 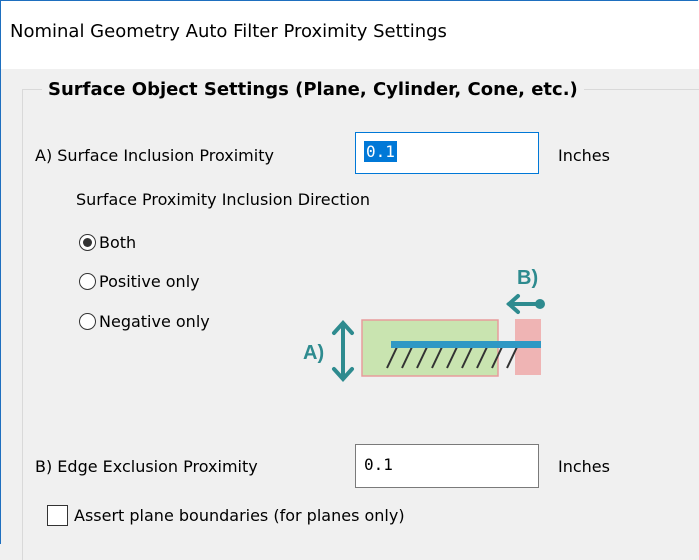 I want to click on radio-positive-only: Positive only, so click(x=139, y=281).